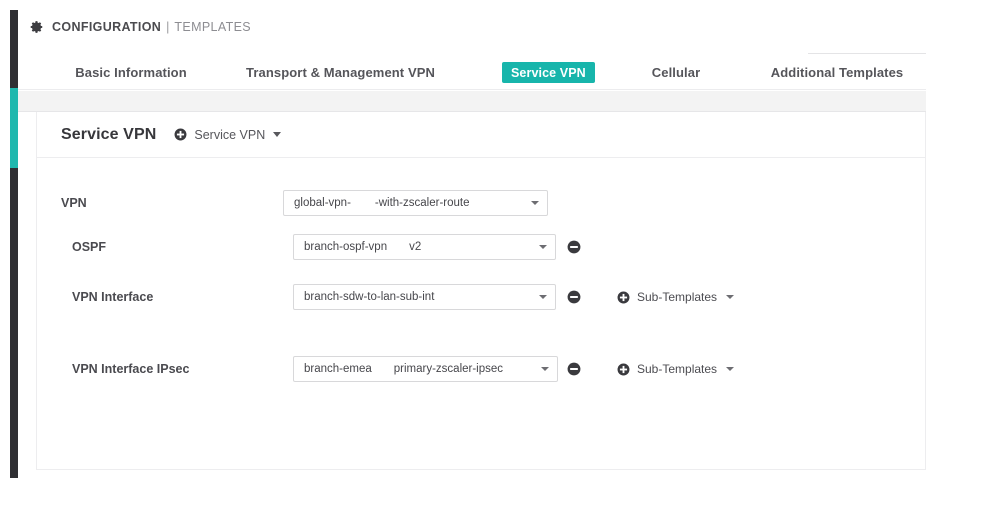  What do you see at coordinates (322, 203) in the screenshot?
I see `select-vpn-value-left: global-vpn-` at bounding box center [322, 203].